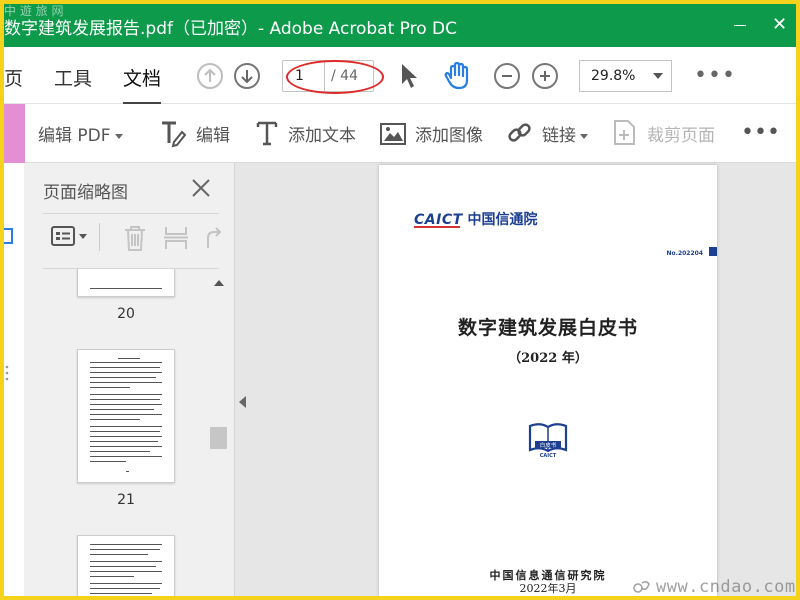  I want to click on link-label: 链接, so click(559, 136).